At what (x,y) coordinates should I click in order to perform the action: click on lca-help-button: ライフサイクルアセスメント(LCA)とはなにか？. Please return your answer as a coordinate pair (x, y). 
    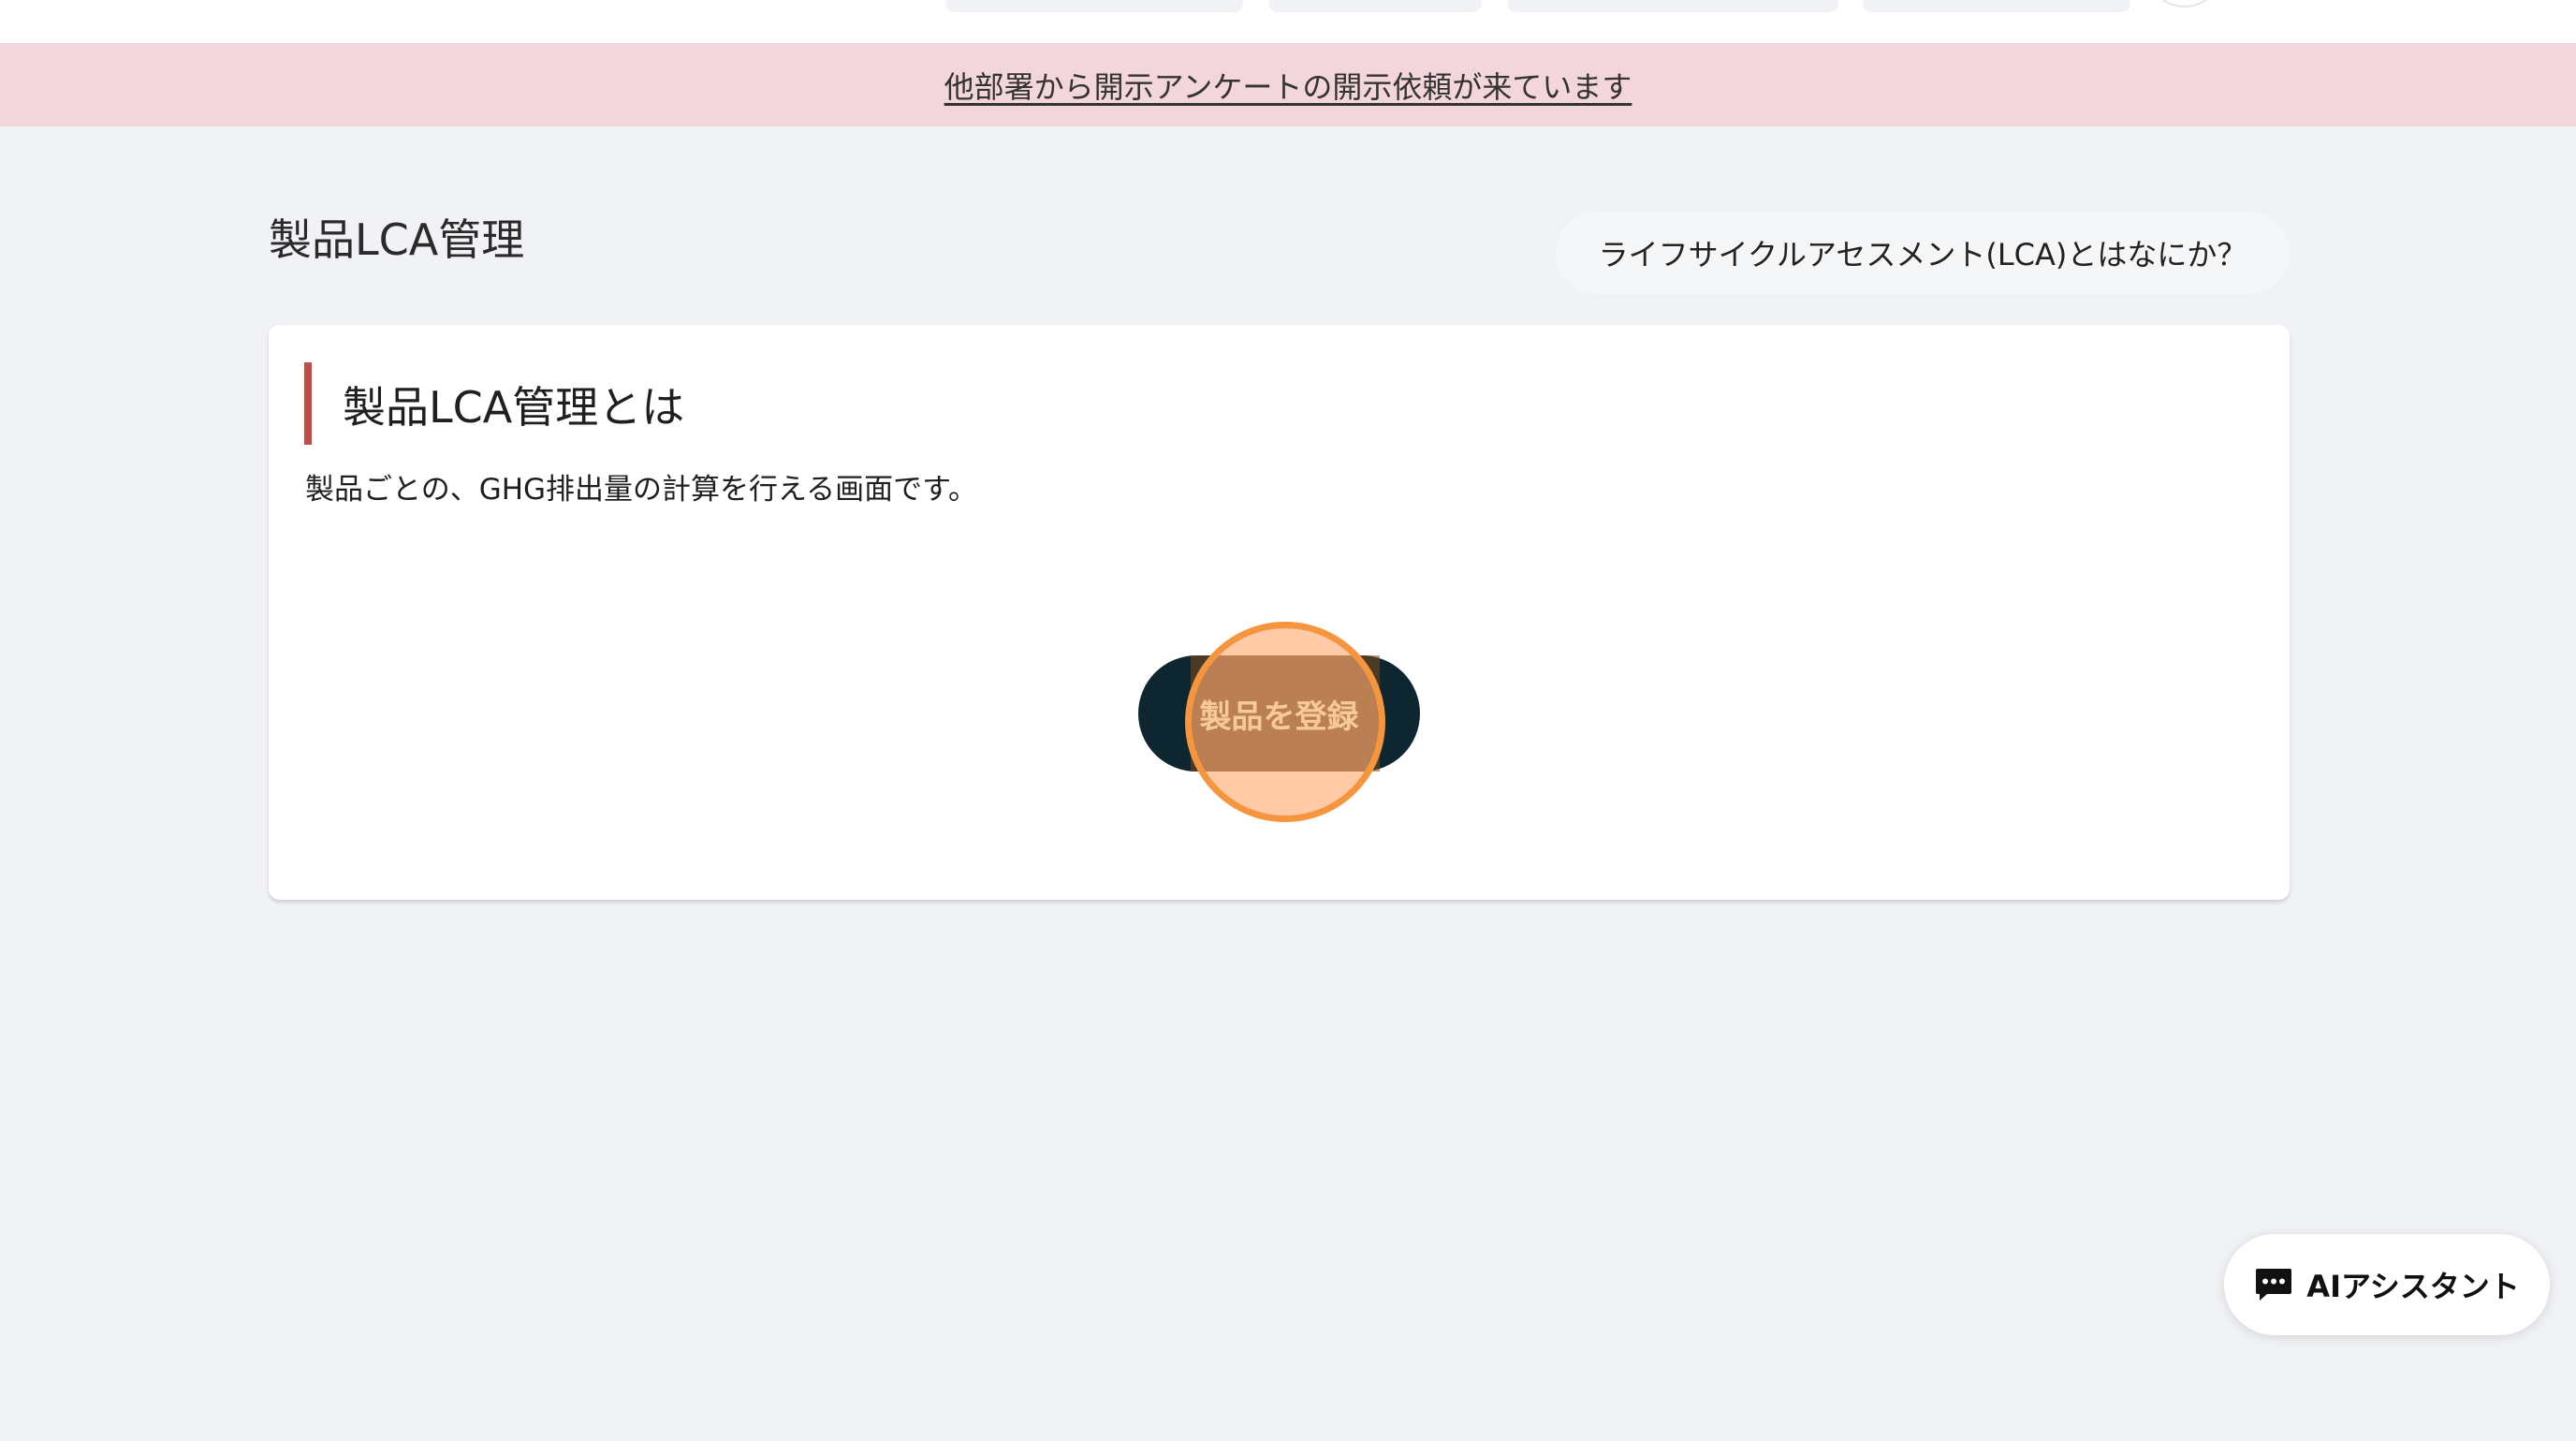
    Looking at the image, I should click on (1923, 253).